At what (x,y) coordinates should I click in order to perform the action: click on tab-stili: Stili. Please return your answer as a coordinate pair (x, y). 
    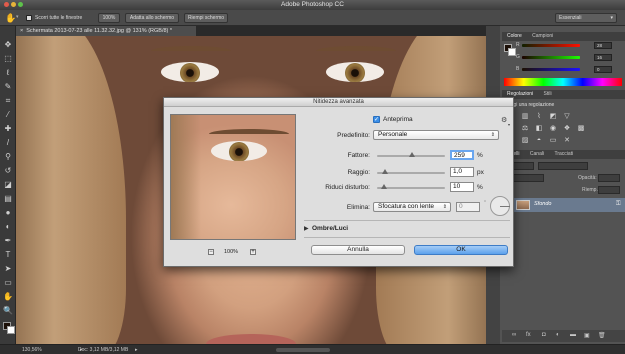
    Looking at the image, I should click on (548, 94).